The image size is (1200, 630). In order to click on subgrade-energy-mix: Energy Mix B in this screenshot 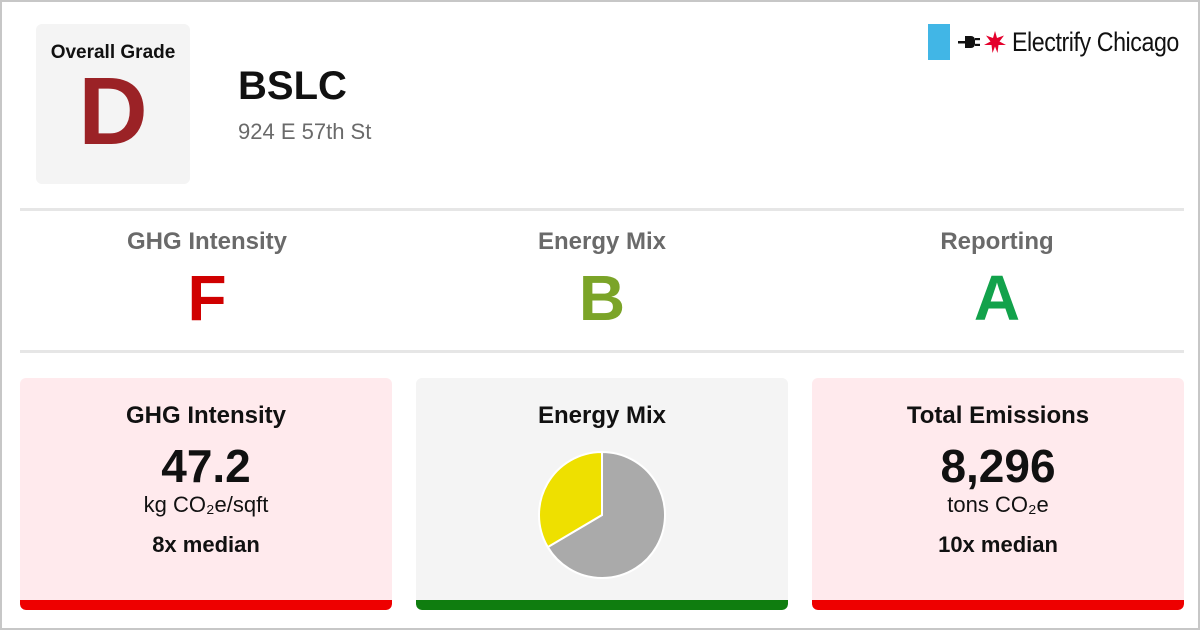, I will do `click(602, 279)`.